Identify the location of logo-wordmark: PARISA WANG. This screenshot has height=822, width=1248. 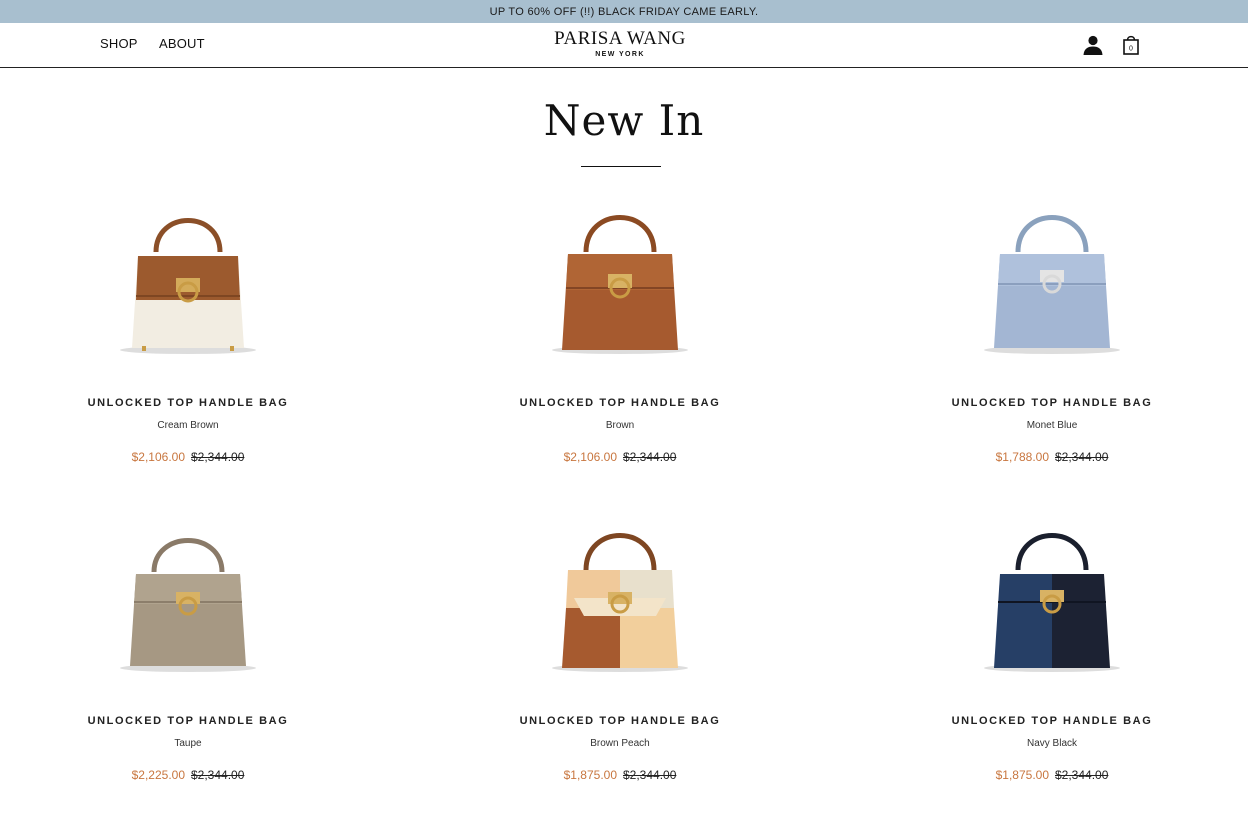
(620, 38).